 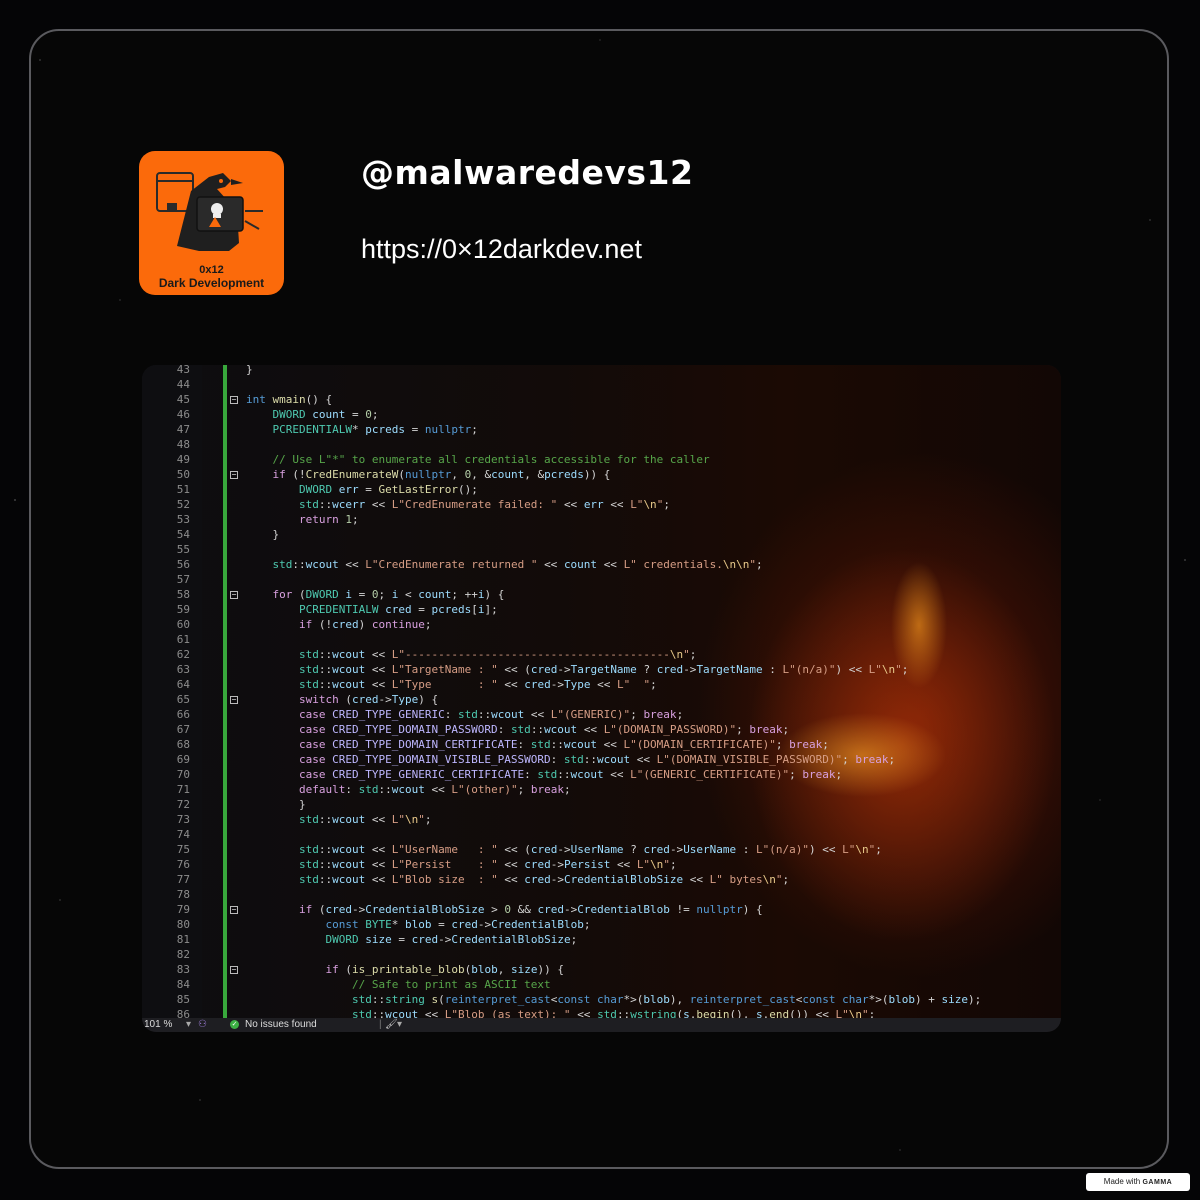 I want to click on line-number: 43, so click(x=183, y=370).